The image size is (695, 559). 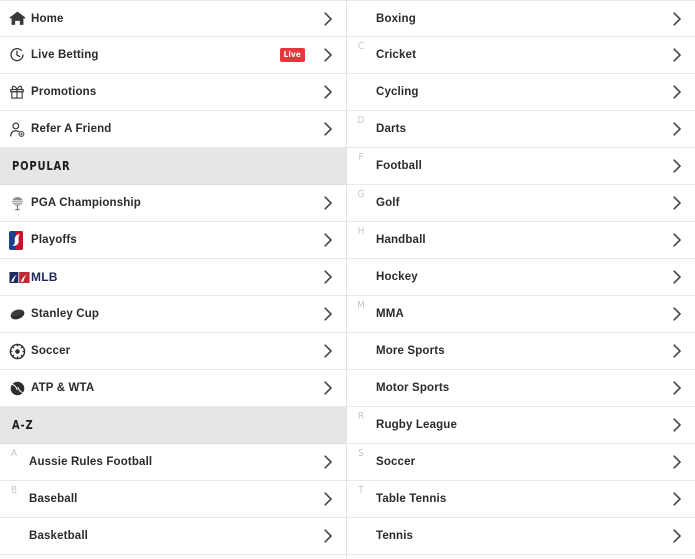 I want to click on menu-row-pga-championship: PGA Championship, so click(x=173, y=203).